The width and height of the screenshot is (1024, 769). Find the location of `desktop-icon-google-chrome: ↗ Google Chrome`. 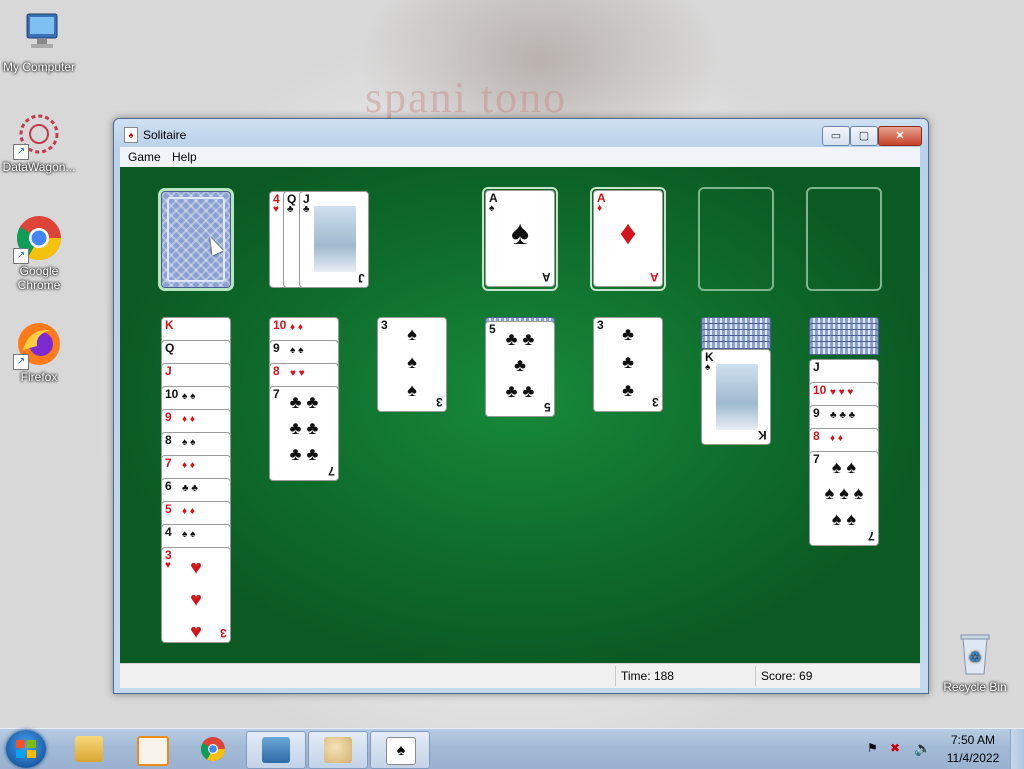

desktop-icon-google-chrome: ↗ Google Chrome is located at coordinates (39, 253).